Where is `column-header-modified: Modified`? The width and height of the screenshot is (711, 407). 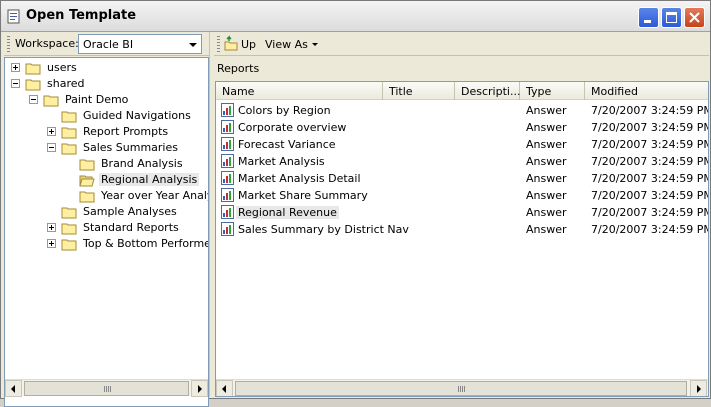
column-header-modified: Modified is located at coordinates (646, 91).